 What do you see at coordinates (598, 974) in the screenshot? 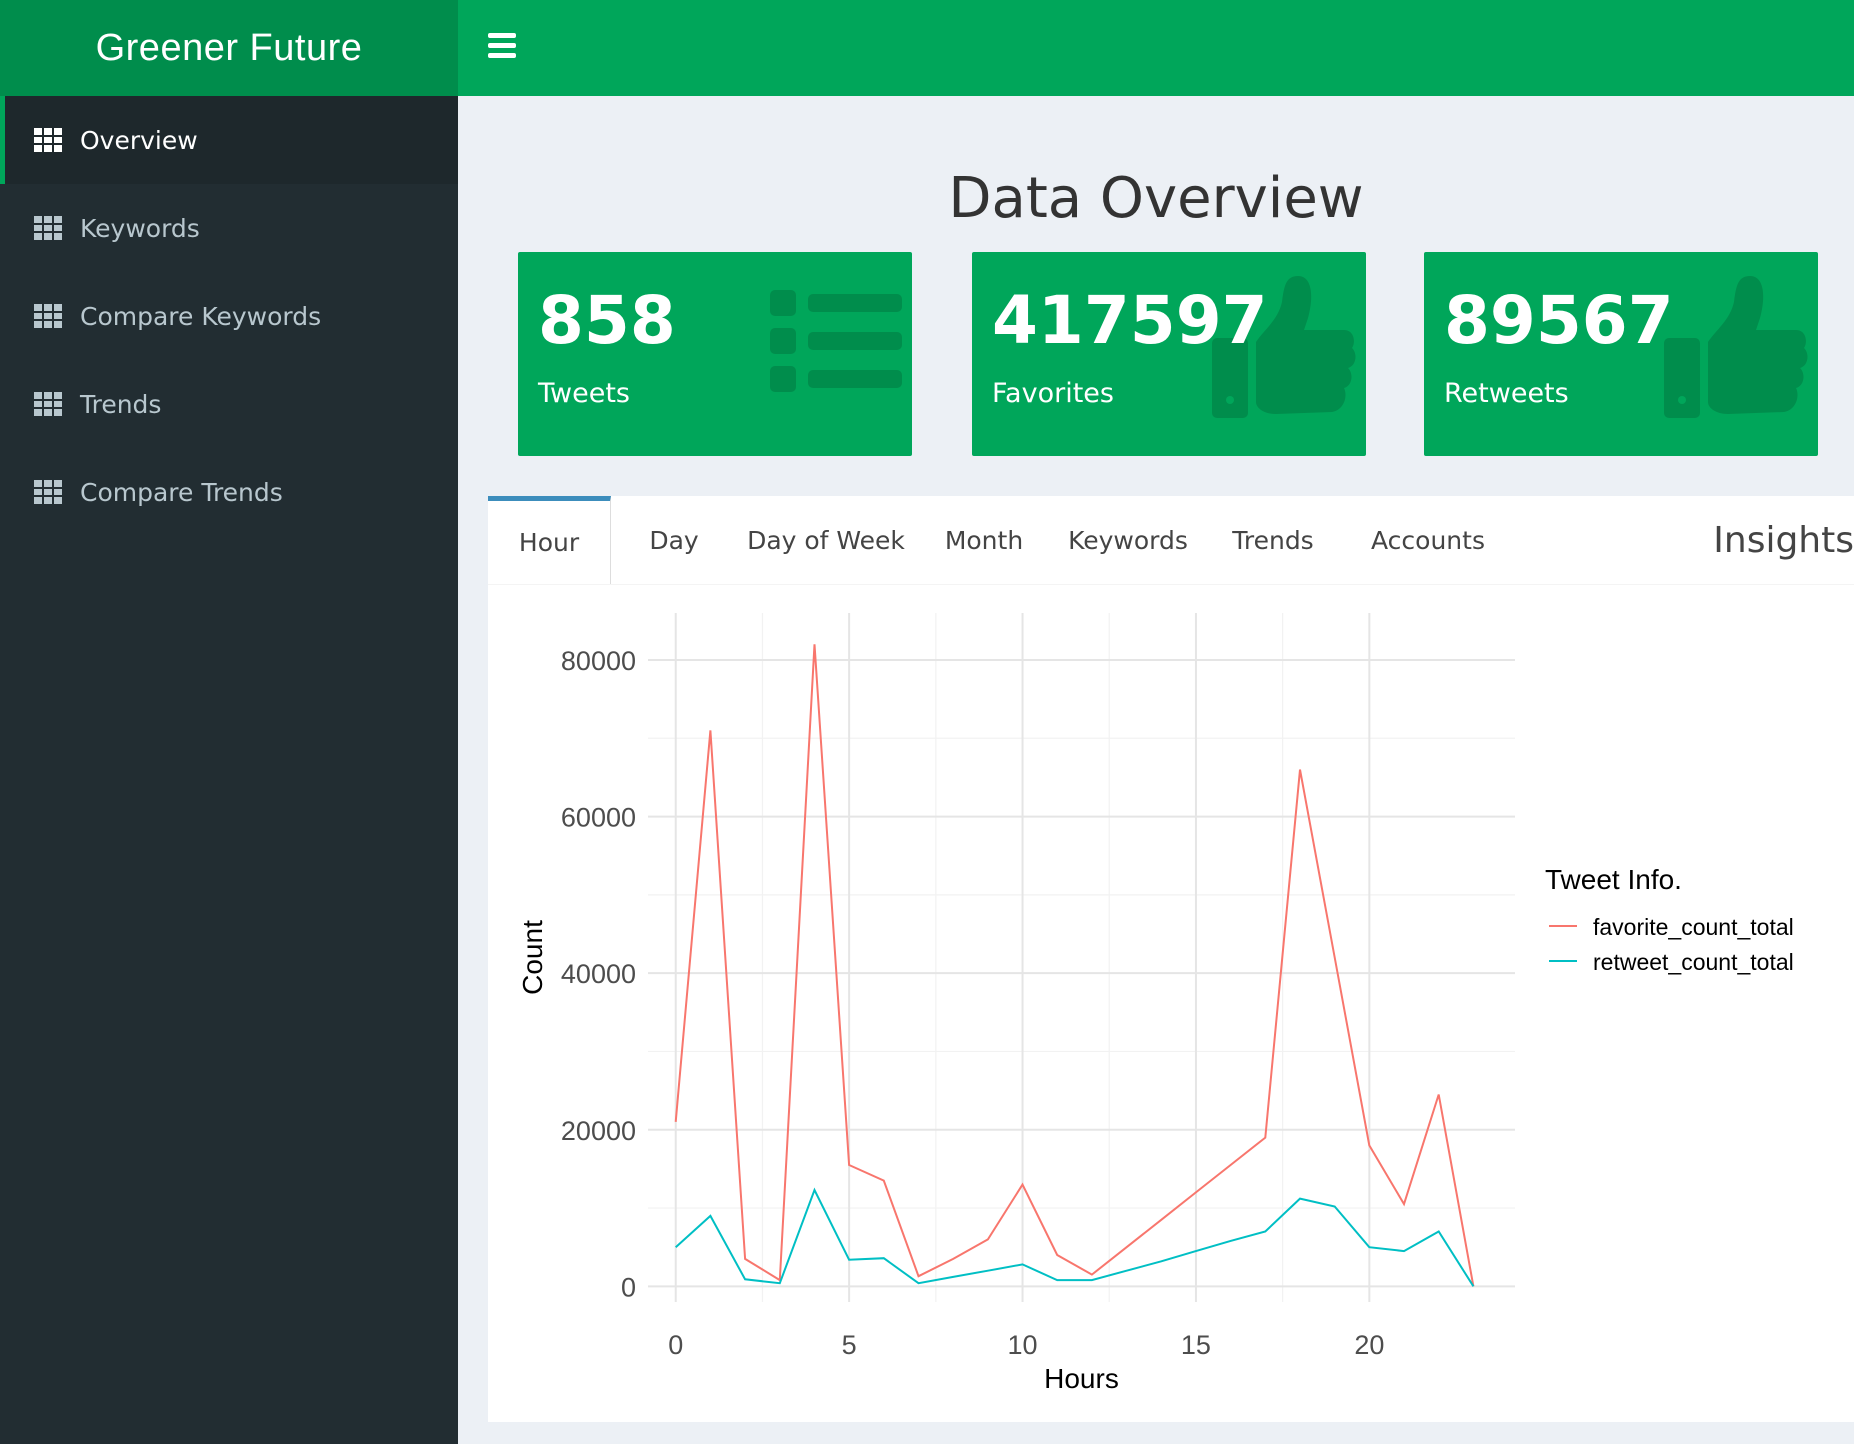
I see `y-tick-label: 40000` at bounding box center [598, 974].